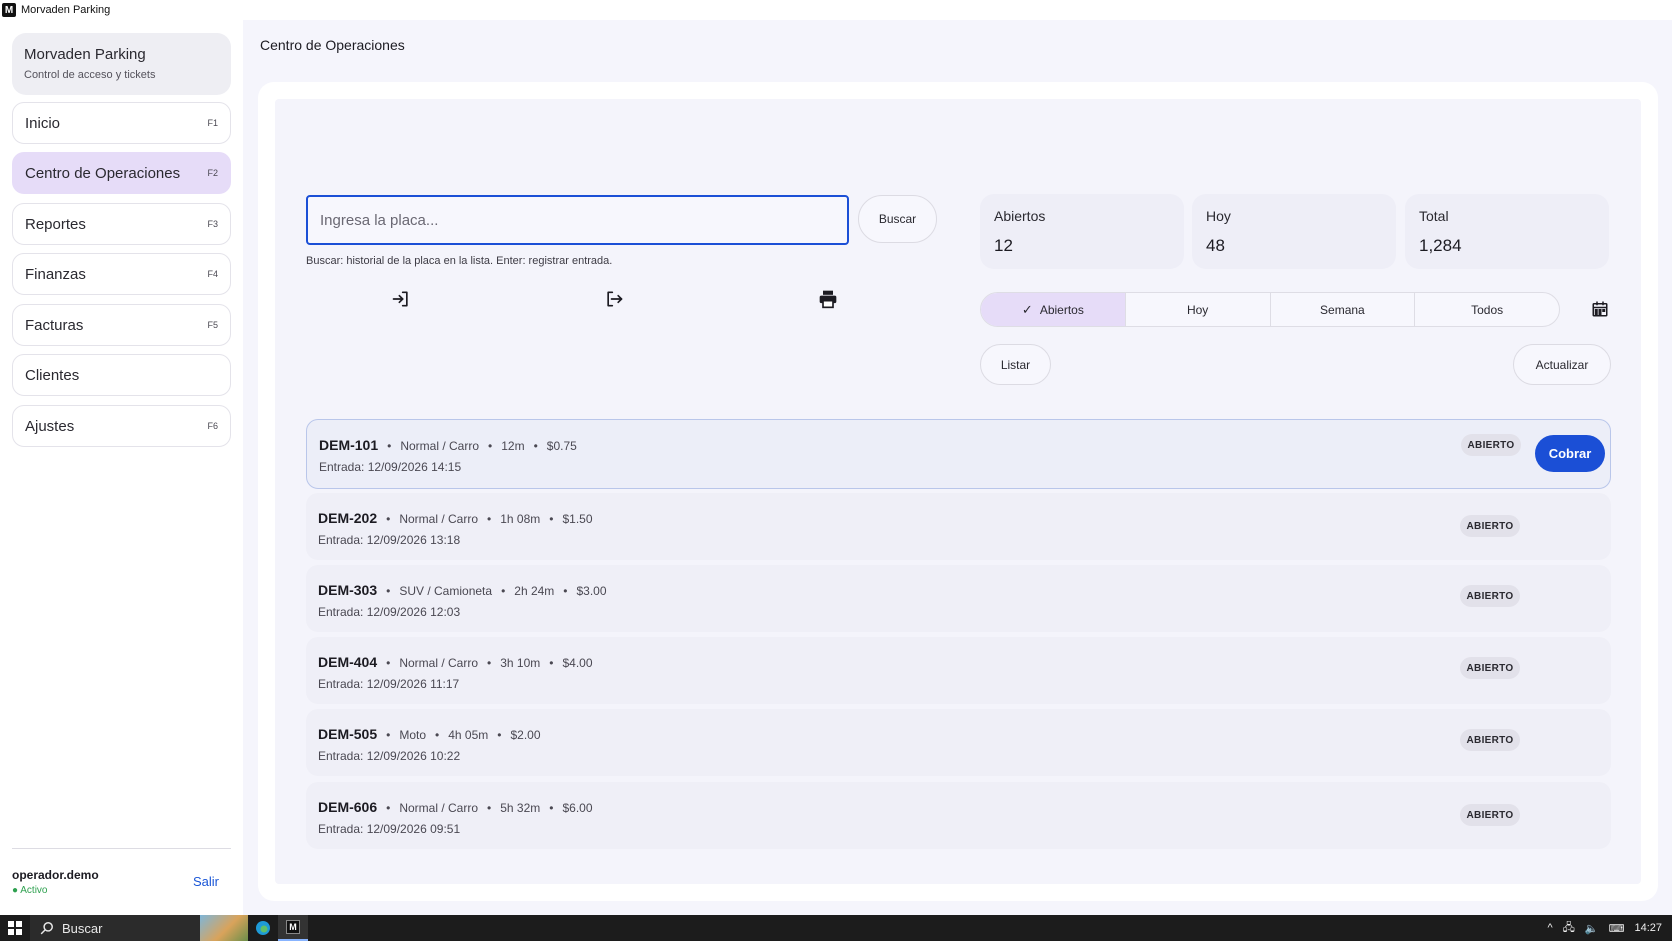  Describe the element at coordinates (389, 612) in the screenshot. I see `ticket-entry: Entrada: 12/09/2026 12:03` at that location.